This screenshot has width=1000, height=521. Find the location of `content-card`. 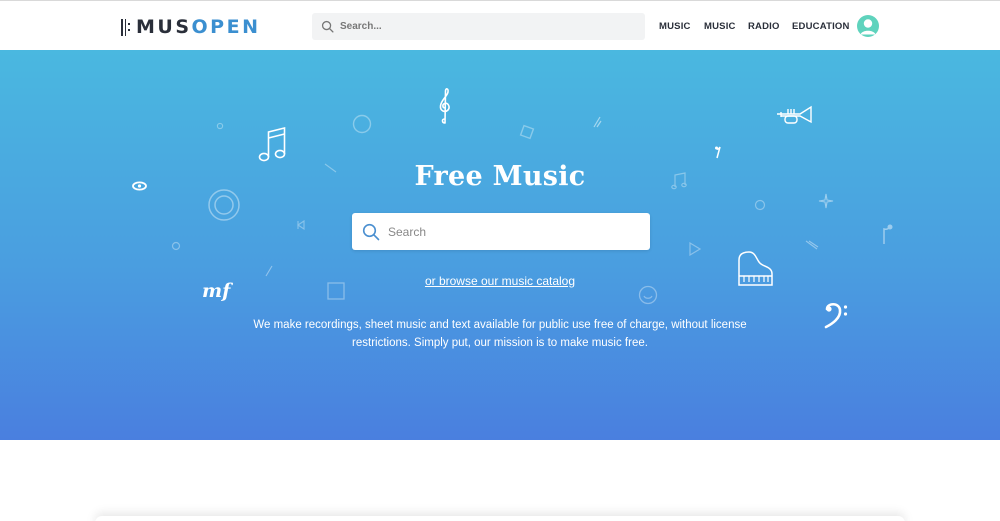

content-card is located at coordinates (500, 518).